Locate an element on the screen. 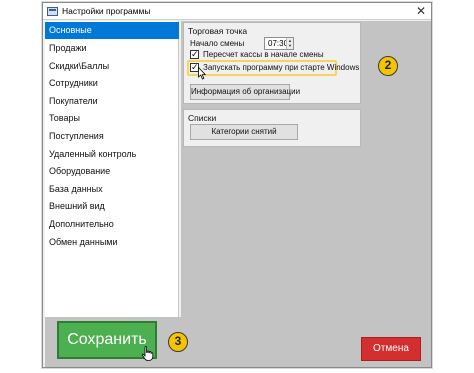 Image resolution: width=474 pixels, height=373 pixels. shift-start-label: Начало смены is located at coordinates (217, 43).